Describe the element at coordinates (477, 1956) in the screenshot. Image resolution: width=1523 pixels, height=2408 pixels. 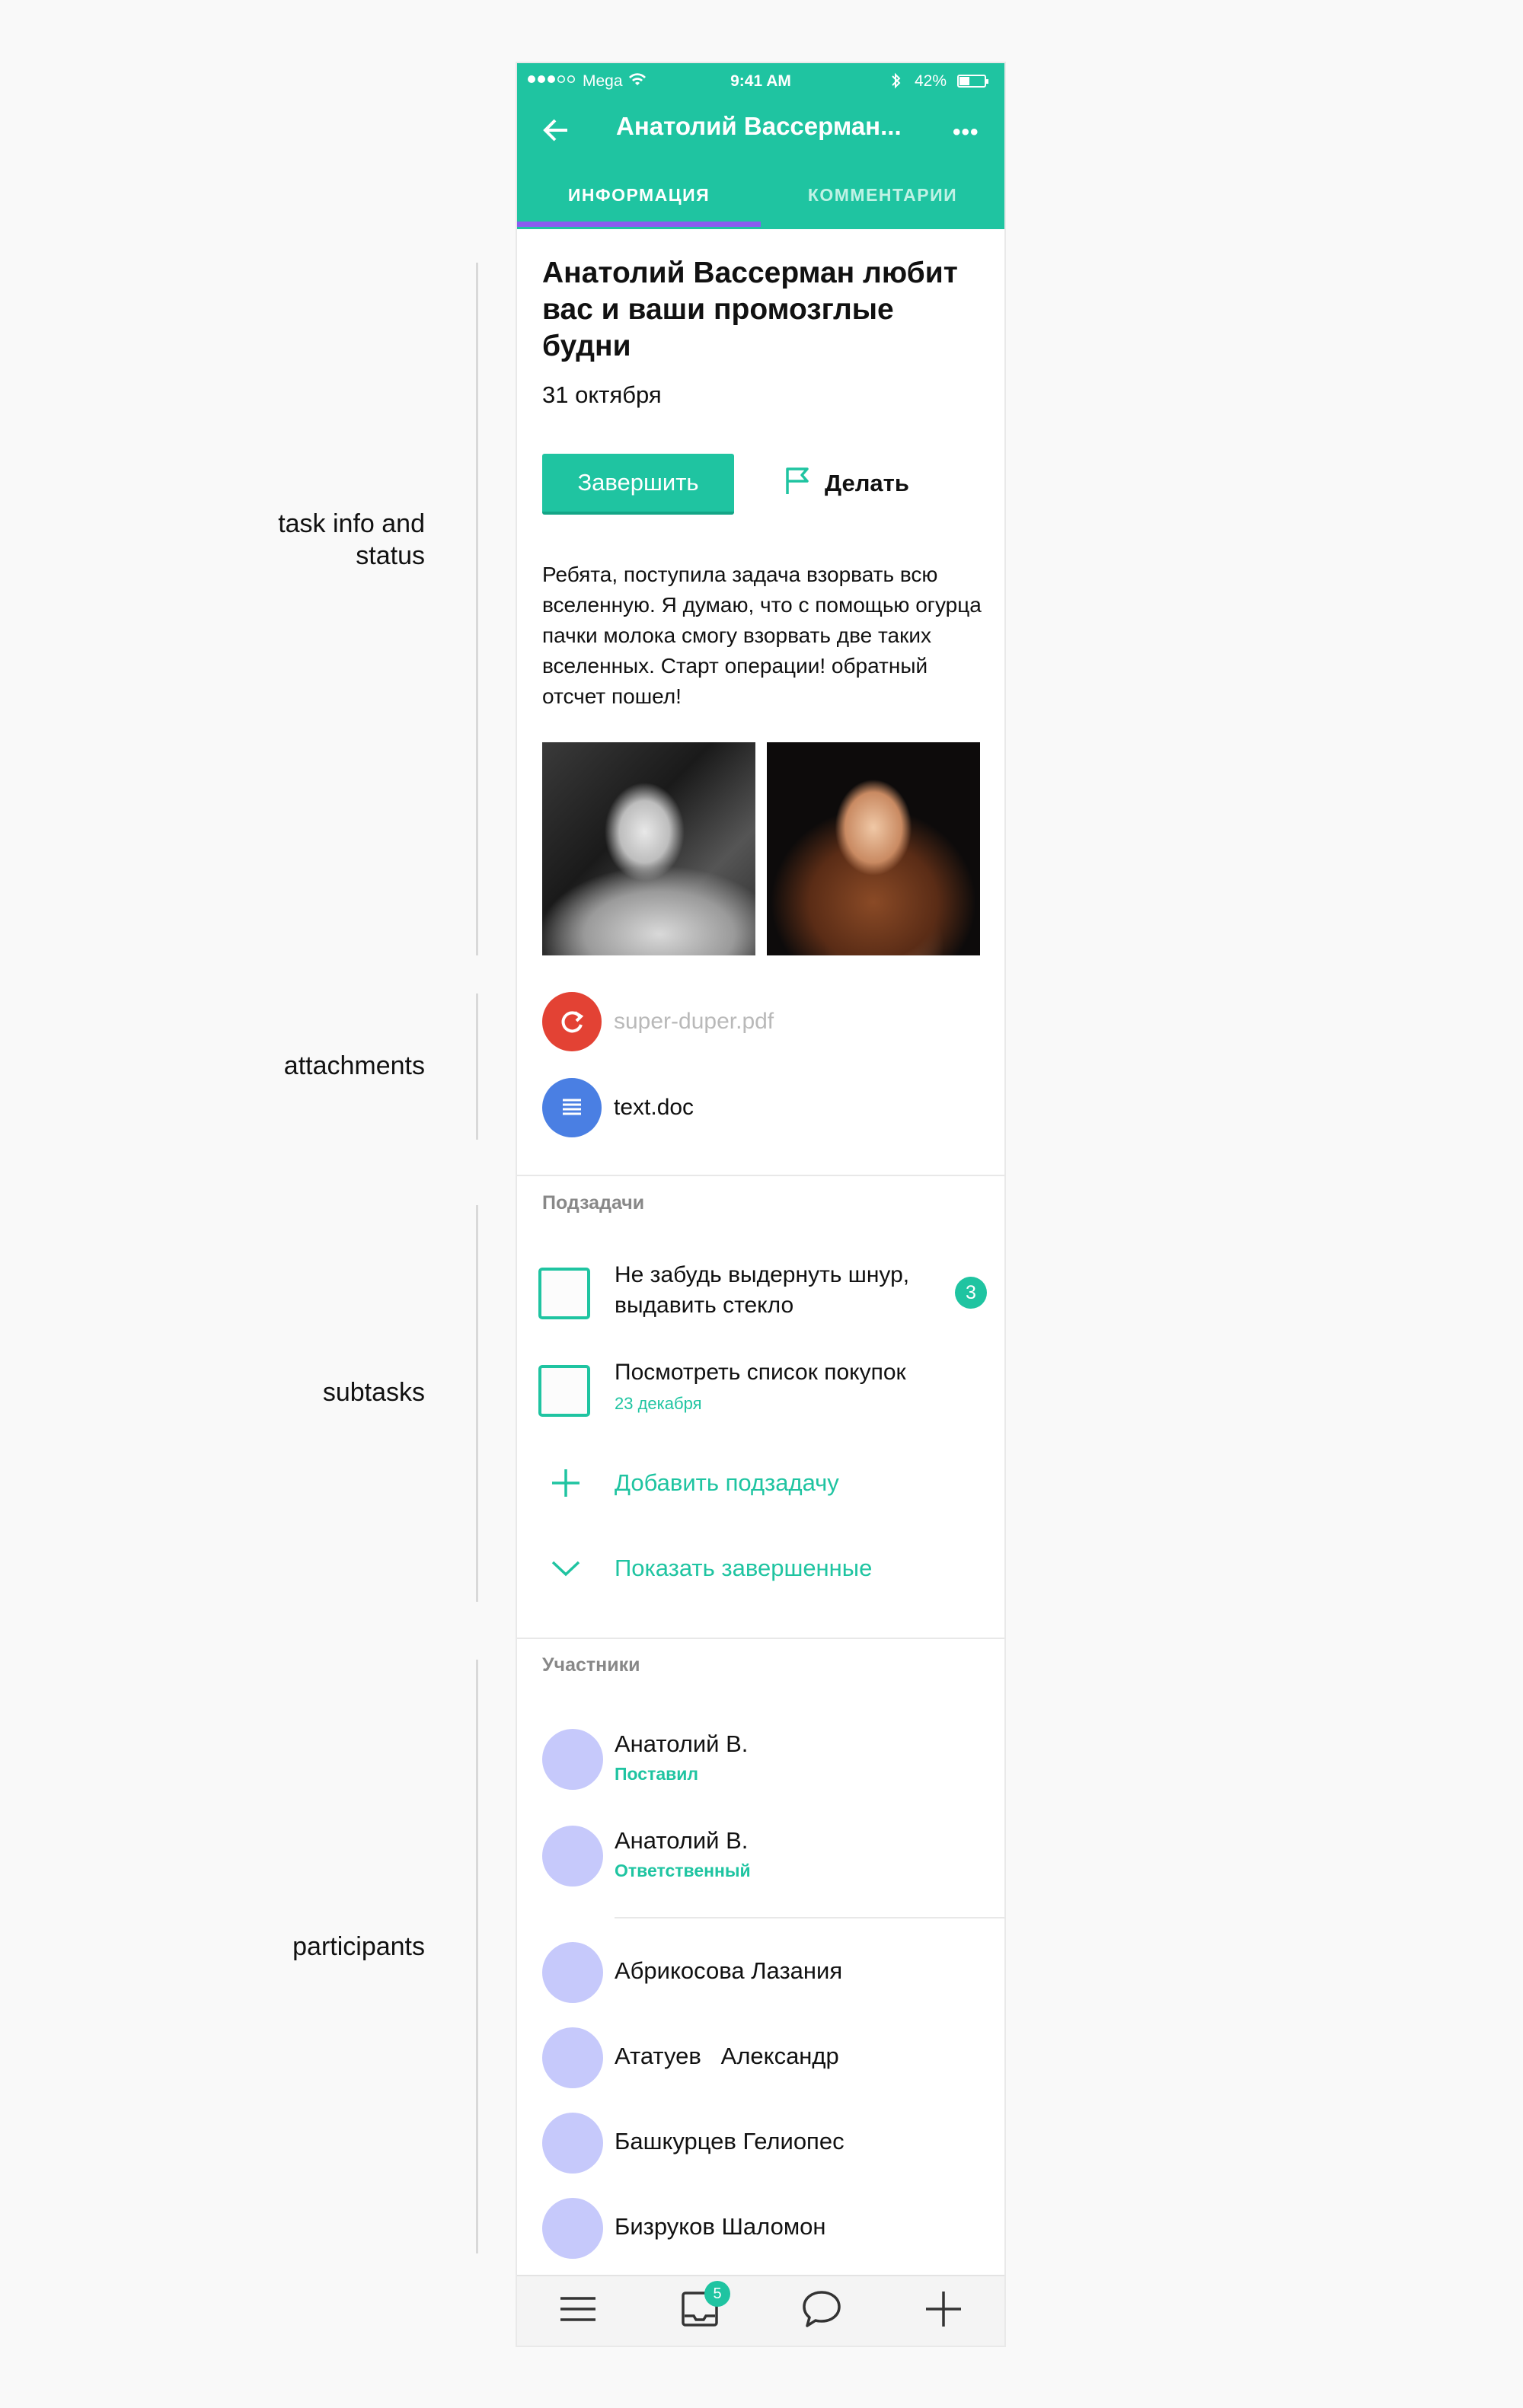
I see `annotation-line-participants` at that location.